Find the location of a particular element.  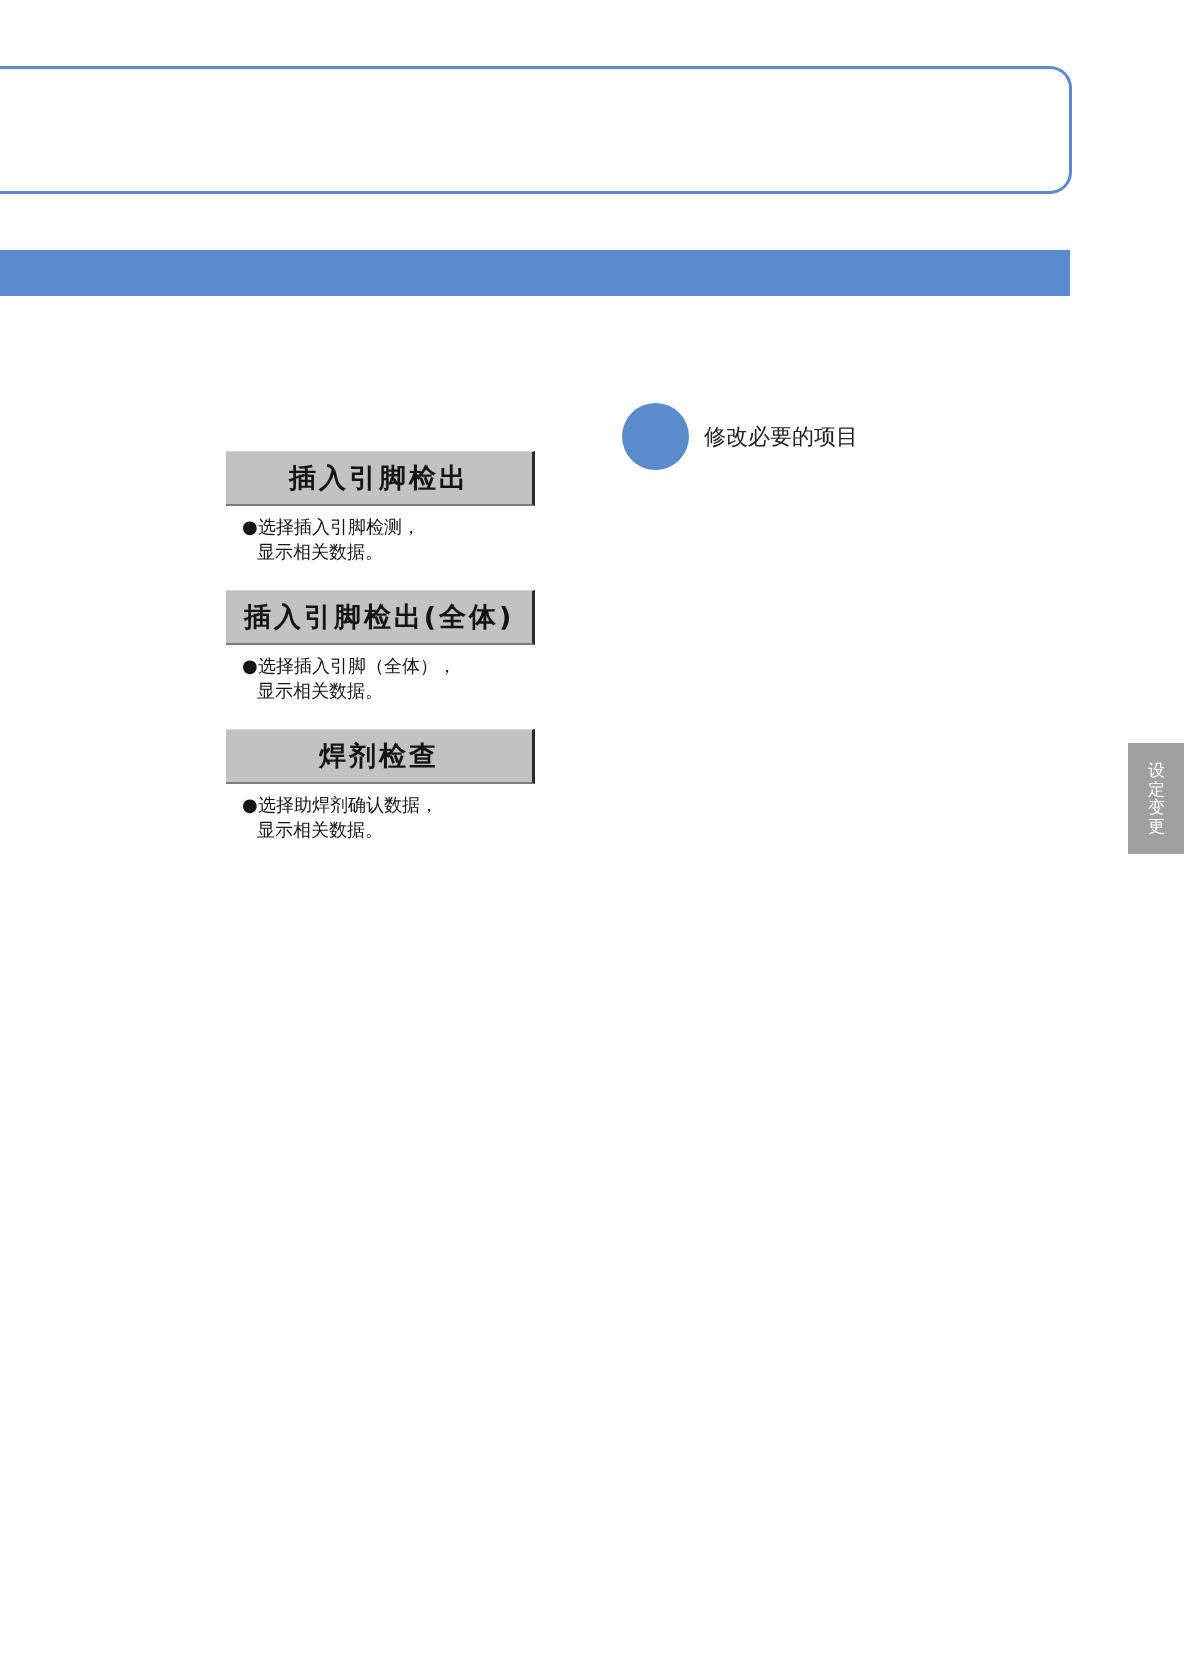

mode-button: 插入引脚检出(全体) is located at coordinates (380, 617).